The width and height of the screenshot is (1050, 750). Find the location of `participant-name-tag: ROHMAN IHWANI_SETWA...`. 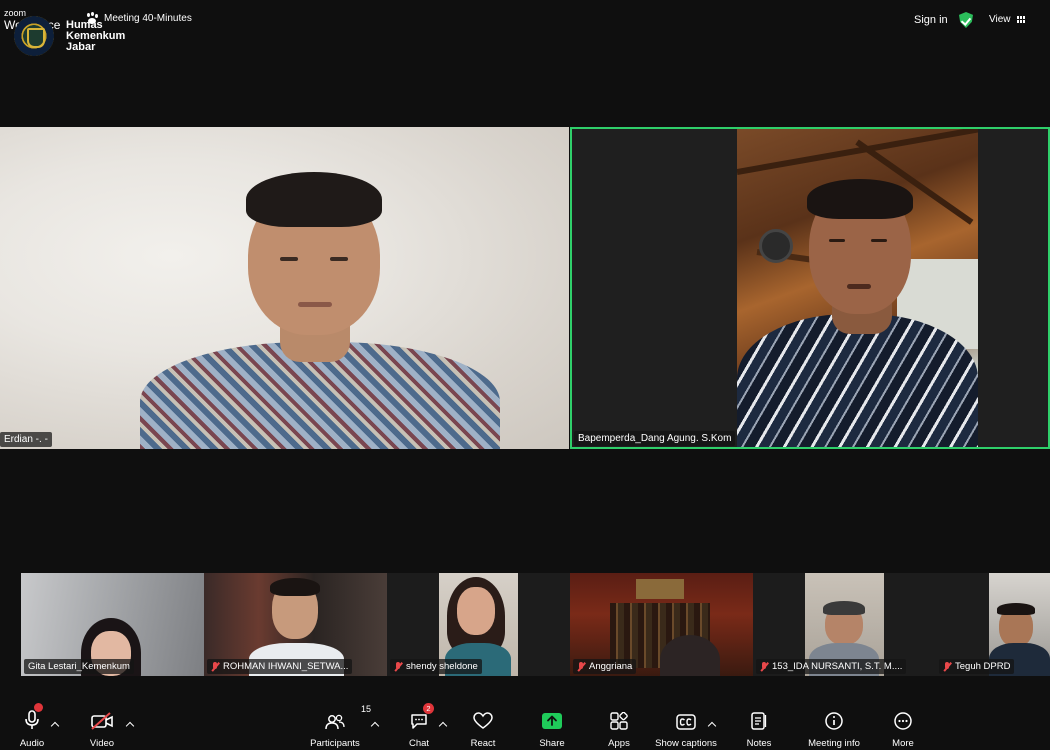

participant-name-tag: ROHMAN IHWANI_SETWA... is located at coordinates (280, 666).